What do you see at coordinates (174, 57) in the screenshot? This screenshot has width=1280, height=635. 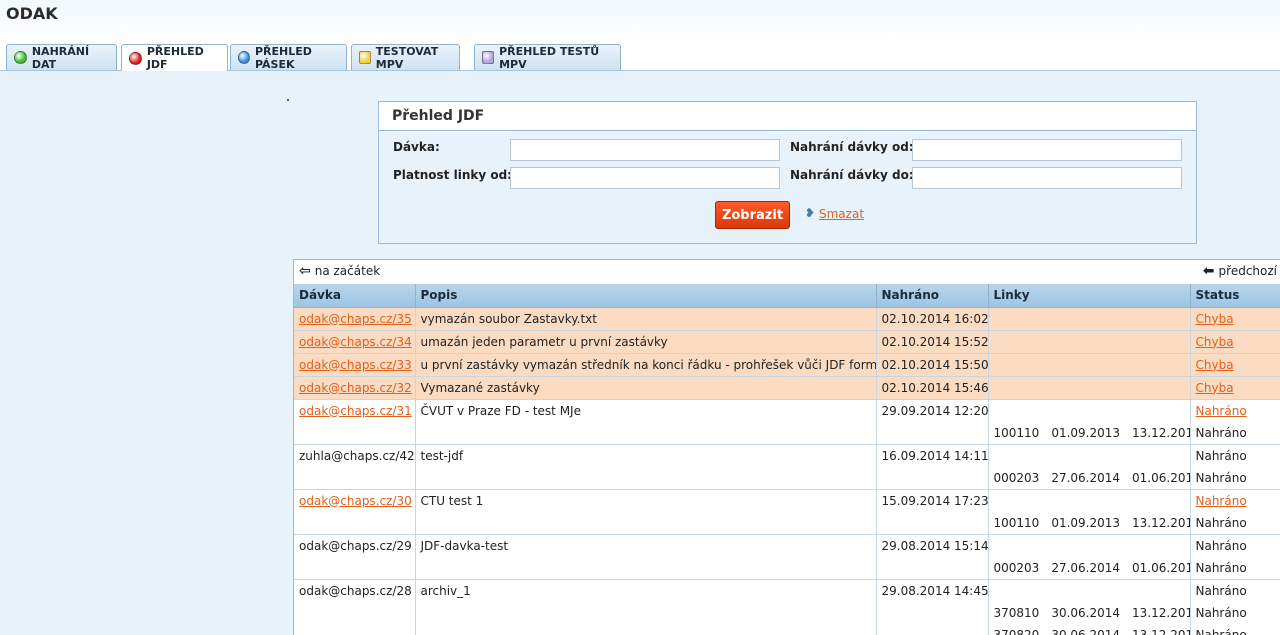 I see `tab-přehled-jdf: PŘEHLED JDF` at bounding box center [174, 57].